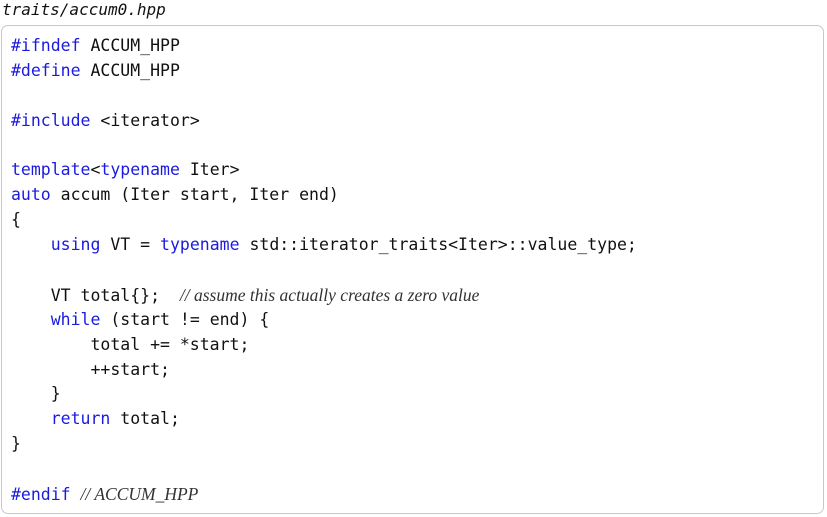  I want to click on code-keyword: while, so click(75, 319).